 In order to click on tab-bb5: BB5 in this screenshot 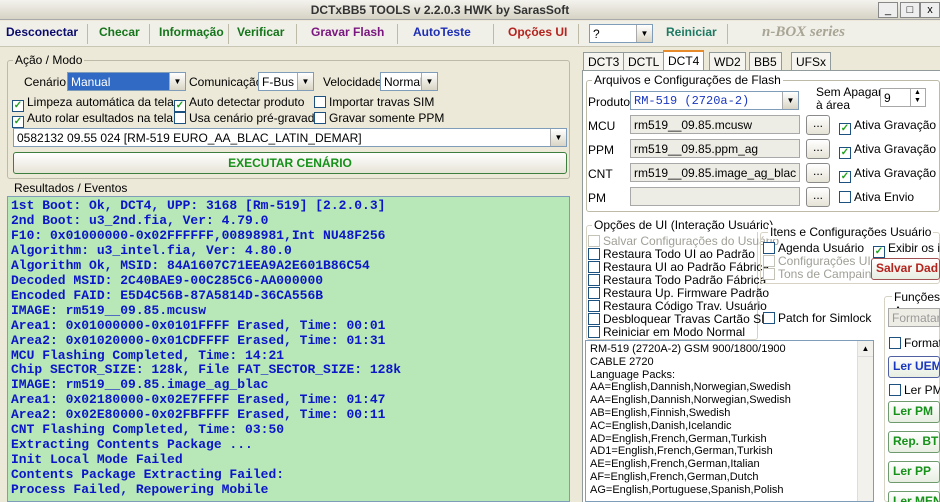, I will do `click(765, 61)`.